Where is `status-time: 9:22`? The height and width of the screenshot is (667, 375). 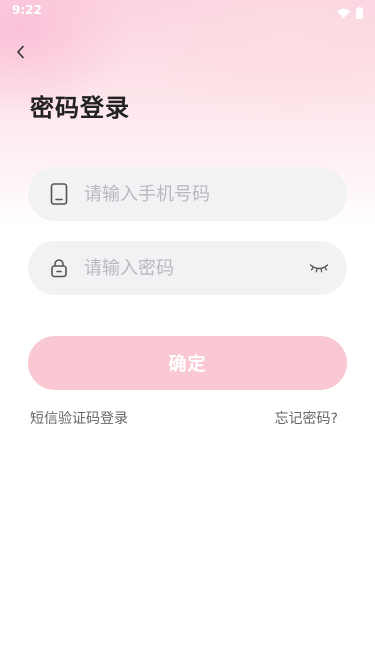
status-time: 9:22 is located at coordinates (27, 10).